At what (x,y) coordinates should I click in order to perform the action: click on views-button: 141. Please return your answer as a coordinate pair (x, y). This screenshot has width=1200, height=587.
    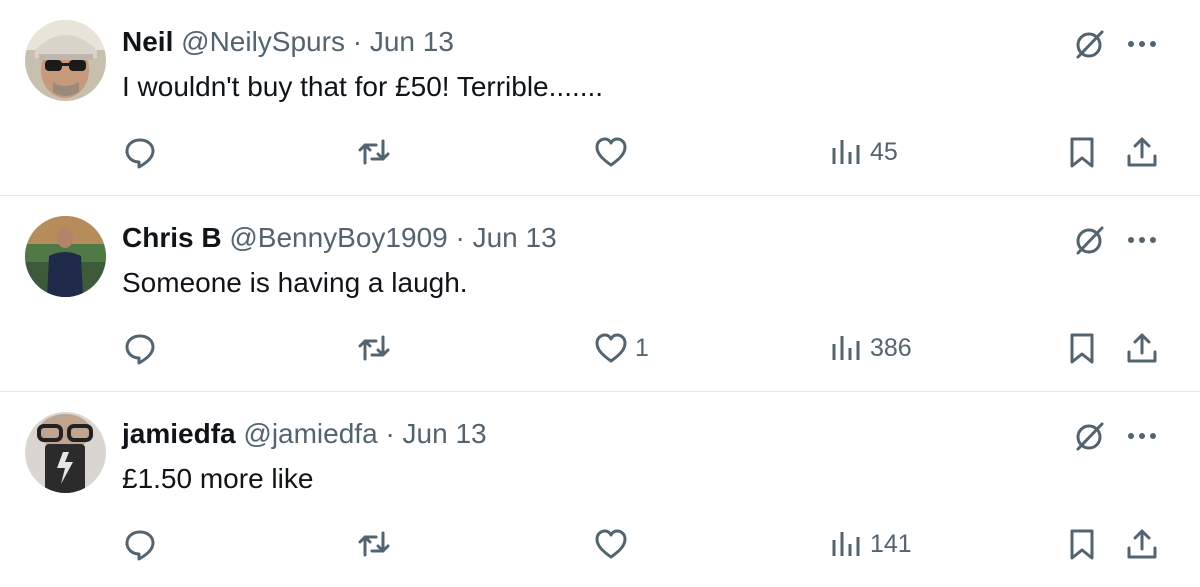
    Looking at the image, I should click on (870, 544).